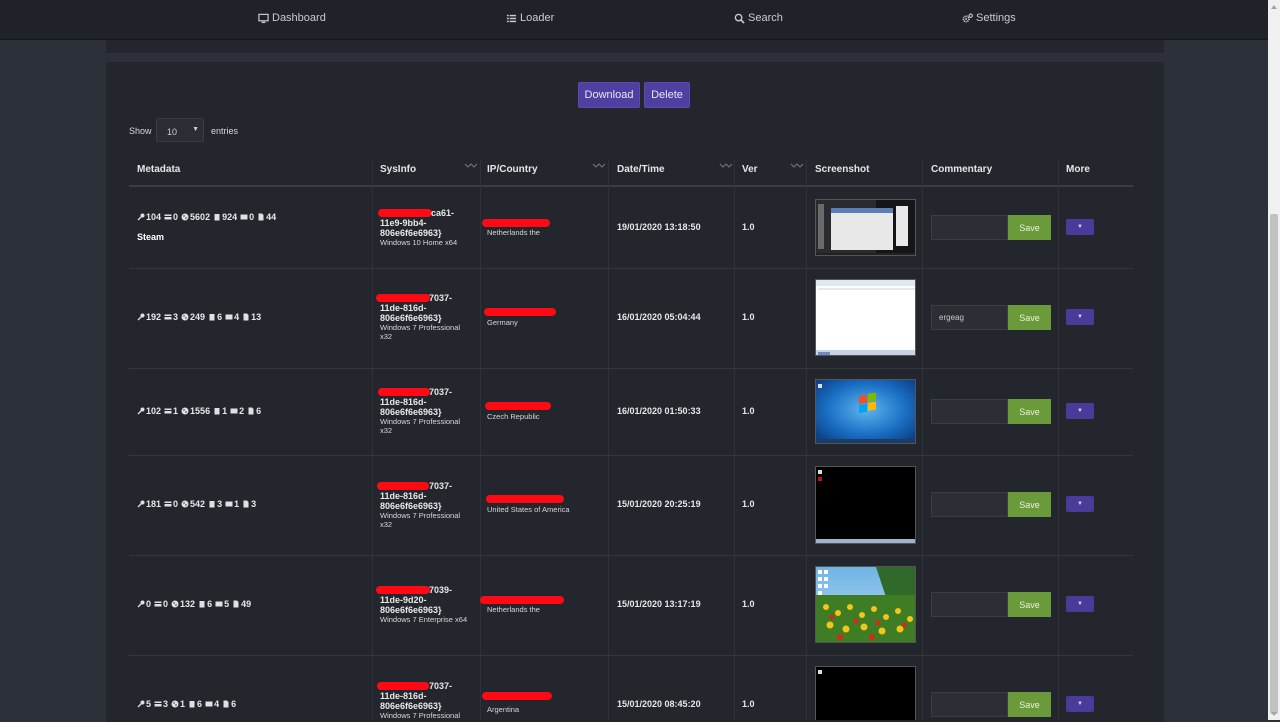  I want to click on sysinfo-id: 11de-816d-, so click(403, 308).